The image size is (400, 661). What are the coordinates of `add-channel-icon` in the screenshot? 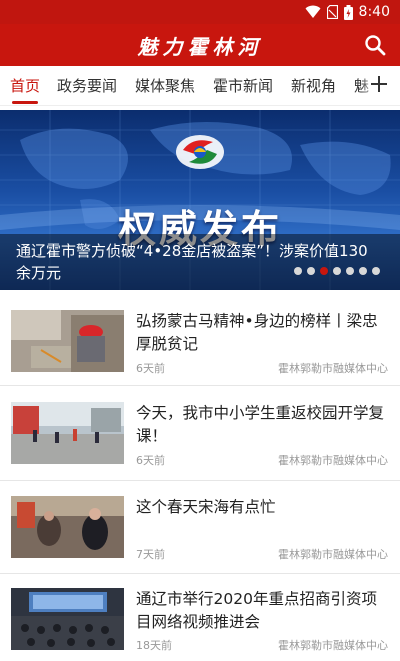 It's located at (379, 84).